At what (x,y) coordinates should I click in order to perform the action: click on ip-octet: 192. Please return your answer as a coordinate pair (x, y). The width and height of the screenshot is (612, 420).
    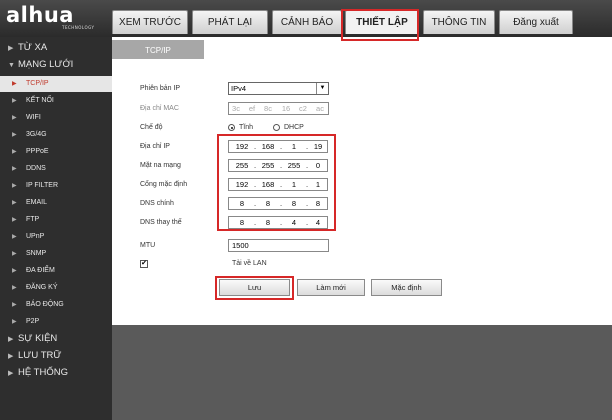
    Looking at the image, I should click on (242, 146).